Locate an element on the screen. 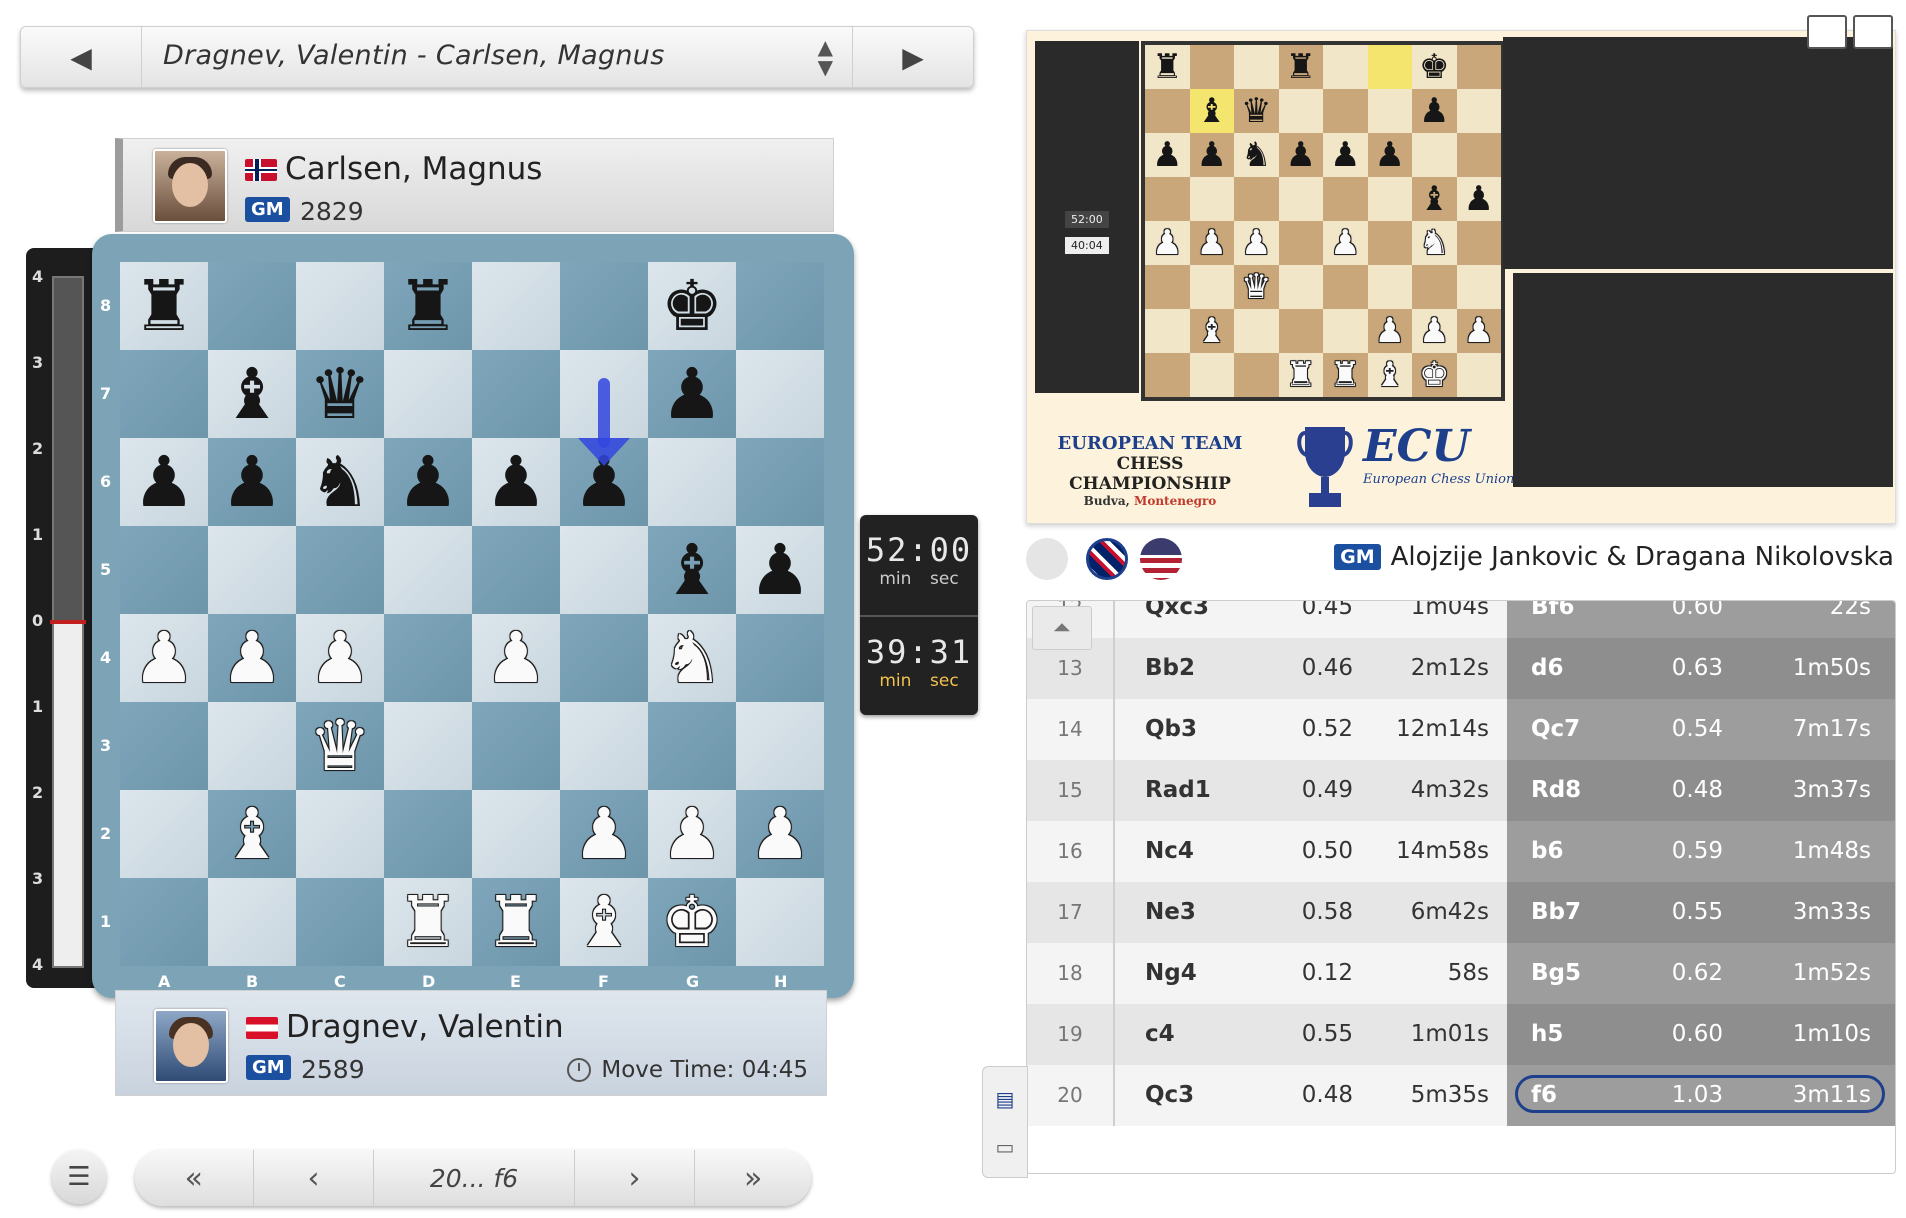  square-a1 is located at coordinates (164, 922).